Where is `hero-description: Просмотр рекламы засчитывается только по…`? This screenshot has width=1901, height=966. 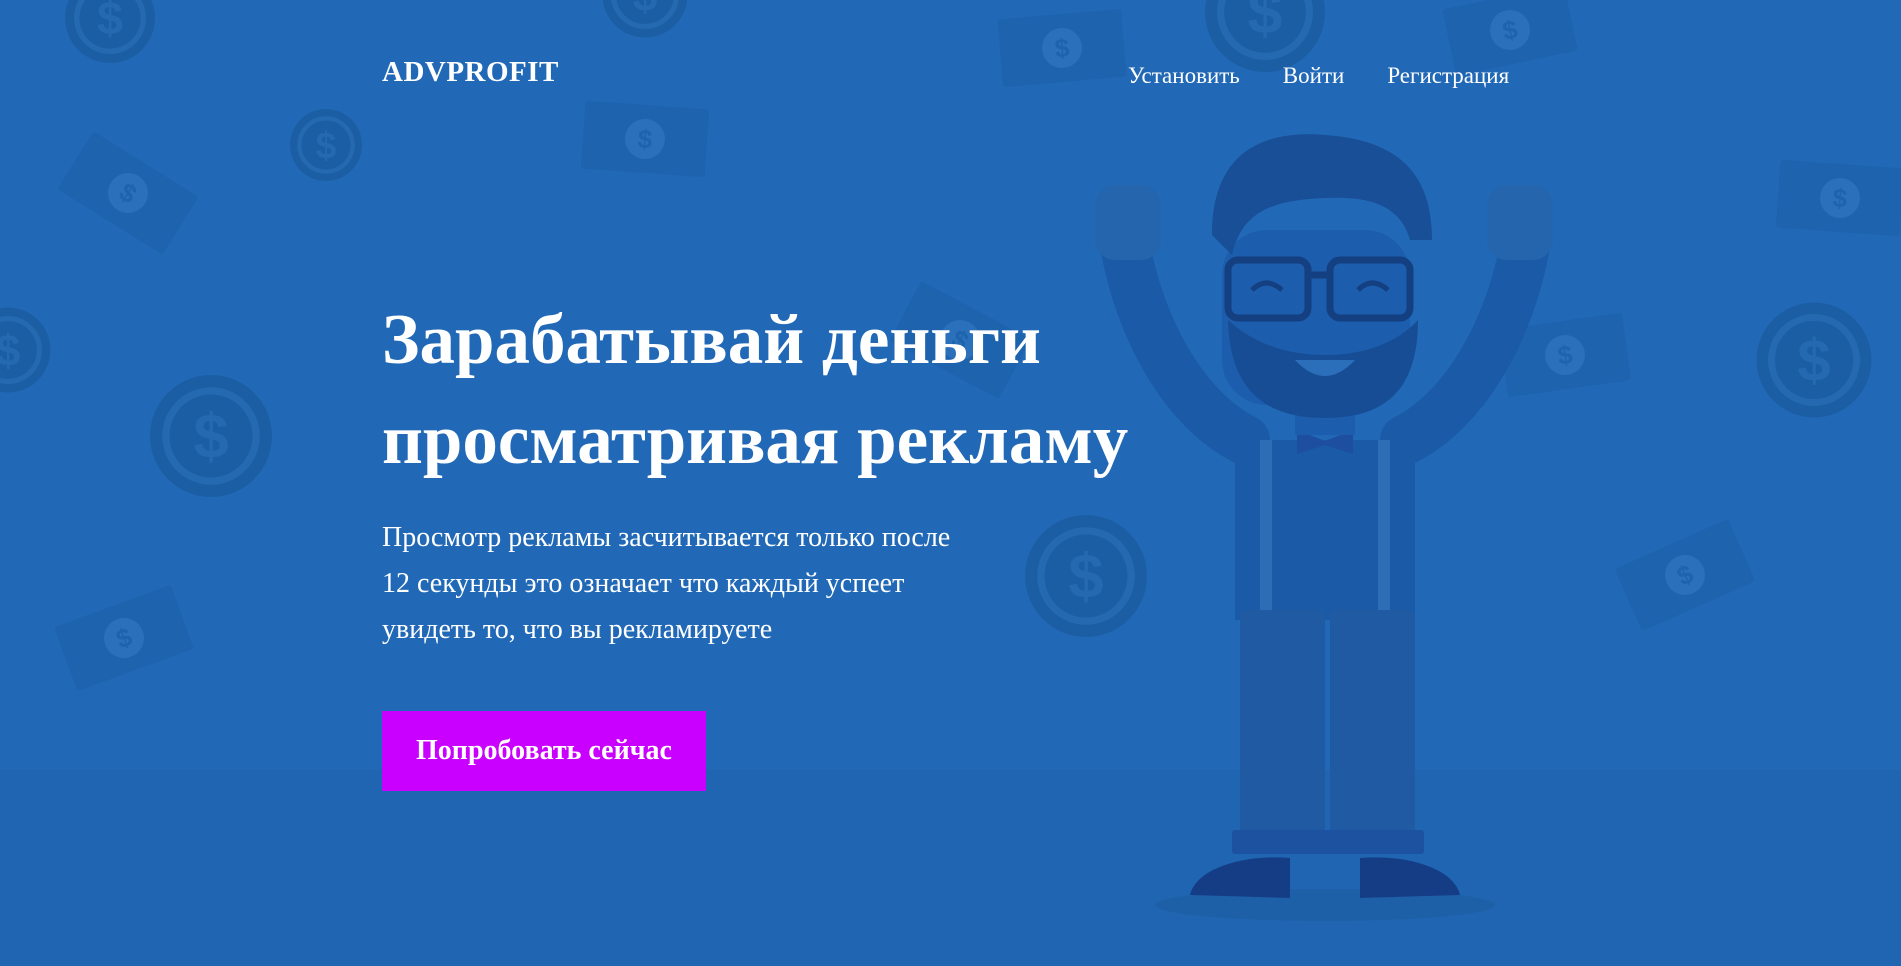 hero-description: Просмотр рекламы засчитывается только по… is located at coordinates (702, 584).